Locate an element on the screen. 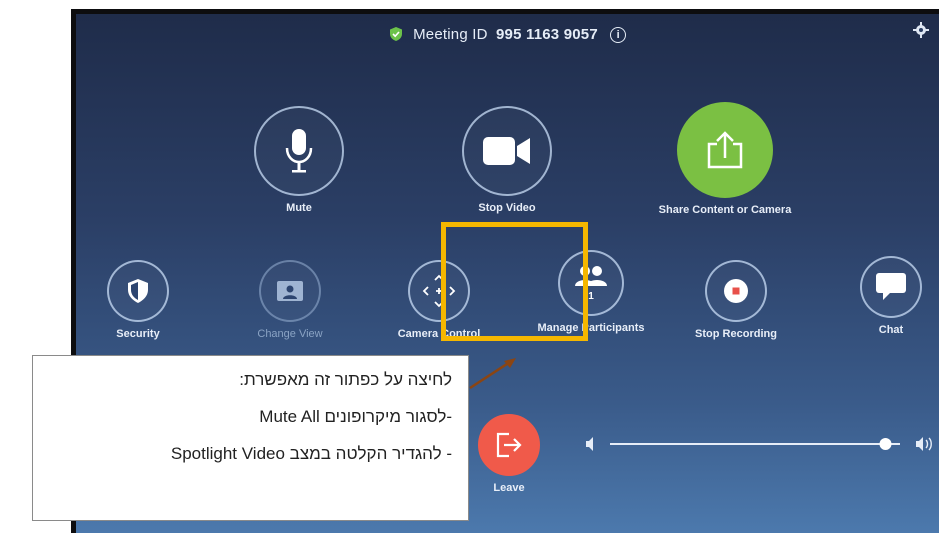 This screenshot has width=939, height=533. volume-high-icon is located at coordinates (924, 444).